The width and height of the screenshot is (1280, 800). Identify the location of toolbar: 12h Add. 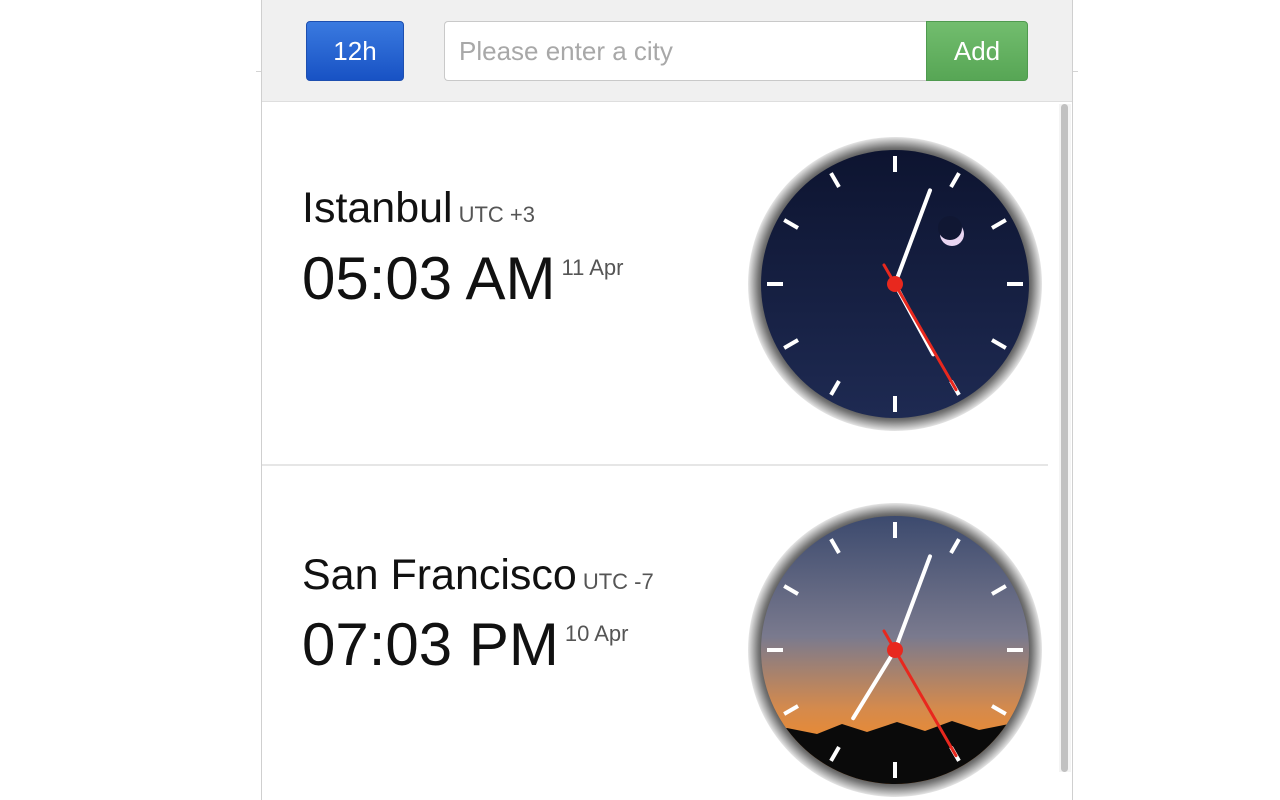
(667, 51).